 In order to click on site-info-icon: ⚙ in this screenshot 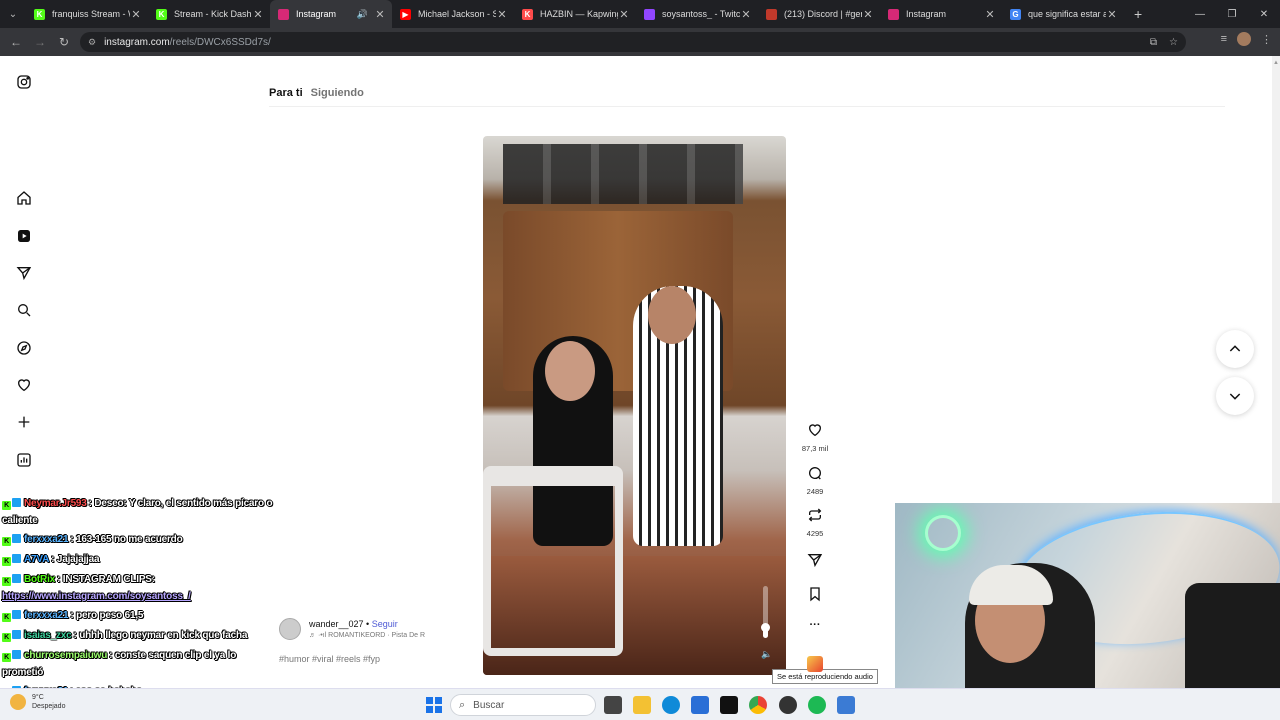, I will do `click(92, 42)`.